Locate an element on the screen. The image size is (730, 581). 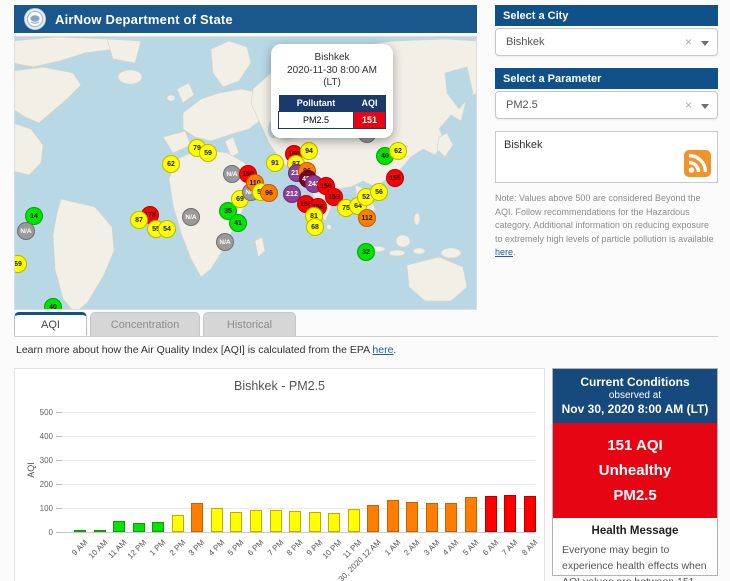
cc-aqi-value: 151 AQI is located at coordinates (635, 445).